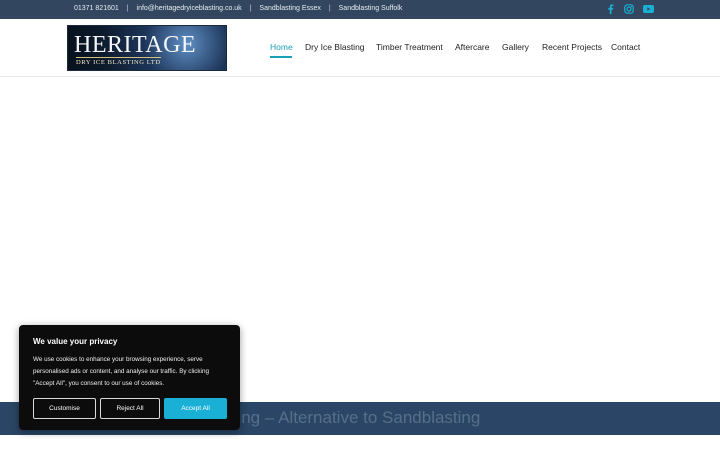 Image resolution: width=720 pixels, height=450 pixels. Describe the element at coordinates (648, 9) in the screenshot. I see `youtube-icon` at that location.